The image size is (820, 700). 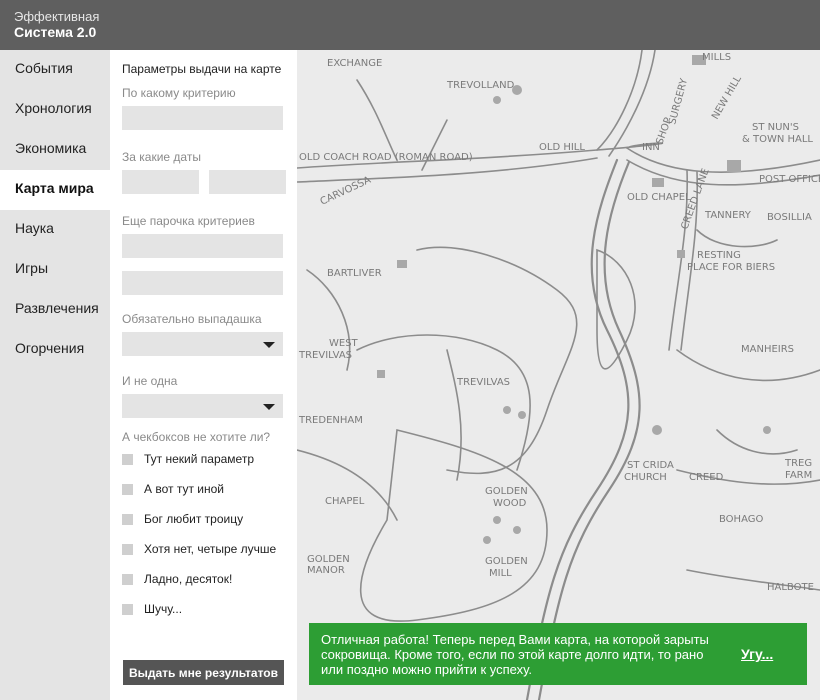 What do you see at coordinates (199, 459) in the screenshot?
I see `checkbox-label: Тут некий параметр` at bounding box center [199, 459].